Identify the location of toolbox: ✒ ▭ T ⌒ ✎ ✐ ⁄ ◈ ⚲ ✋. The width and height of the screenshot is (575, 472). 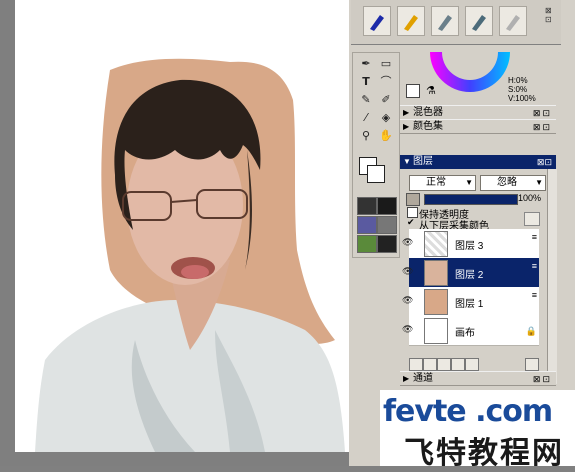
(376, 155).